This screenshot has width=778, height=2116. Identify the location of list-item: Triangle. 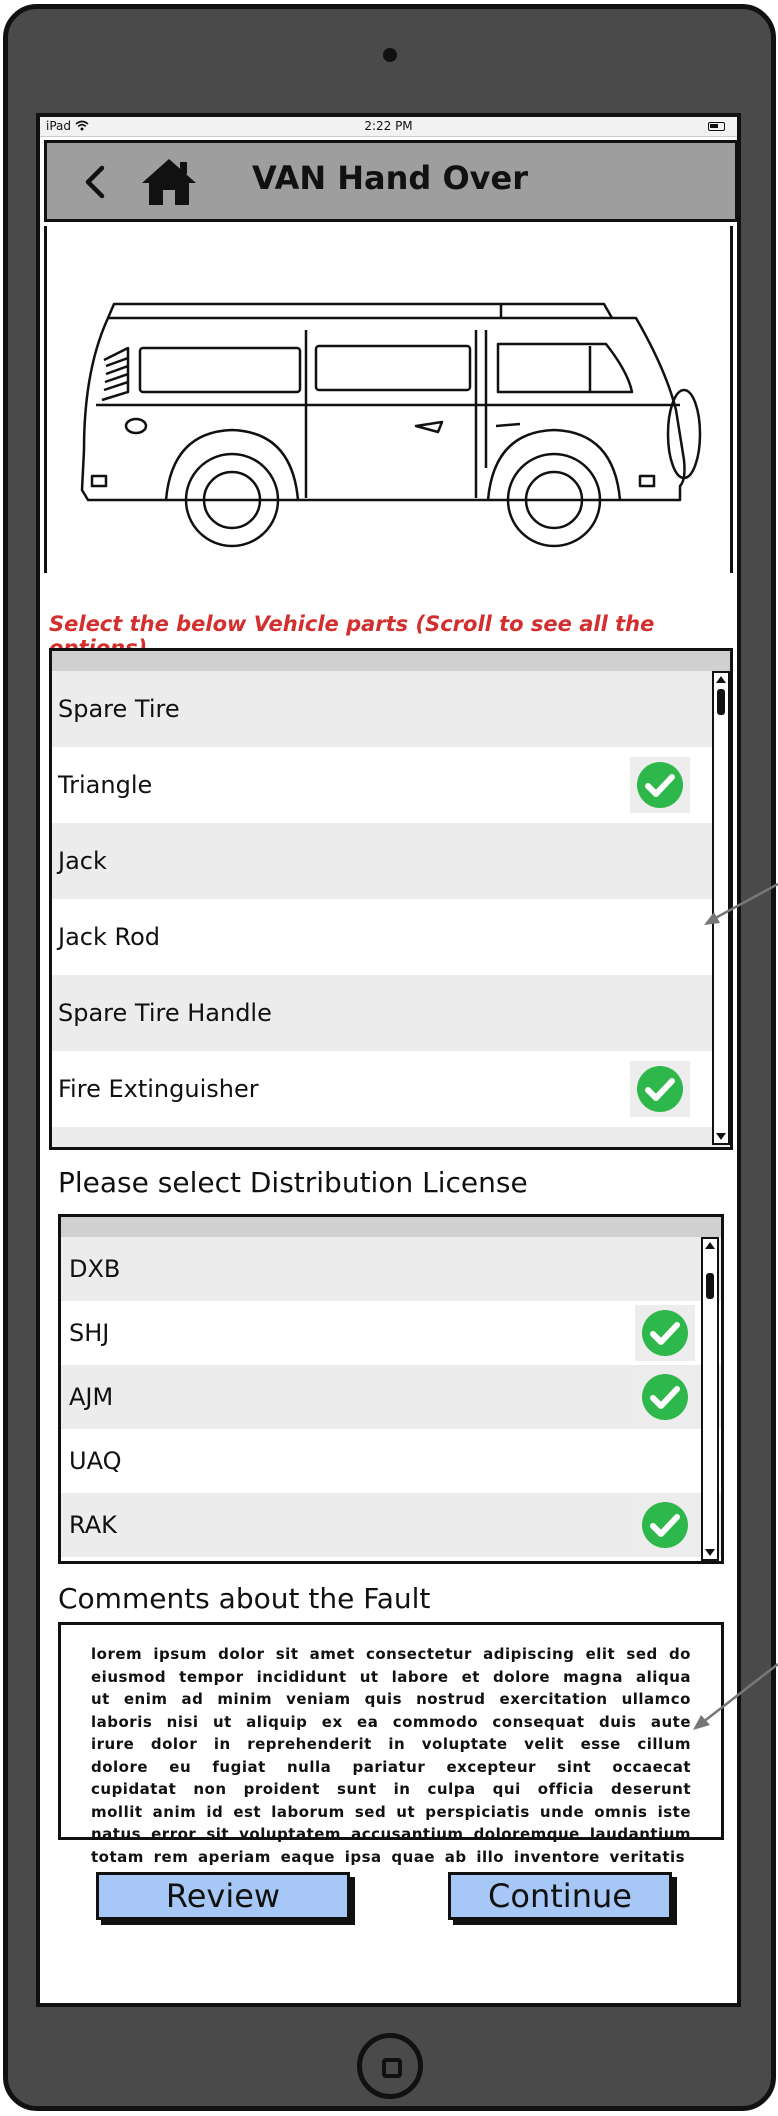
(391, 785).